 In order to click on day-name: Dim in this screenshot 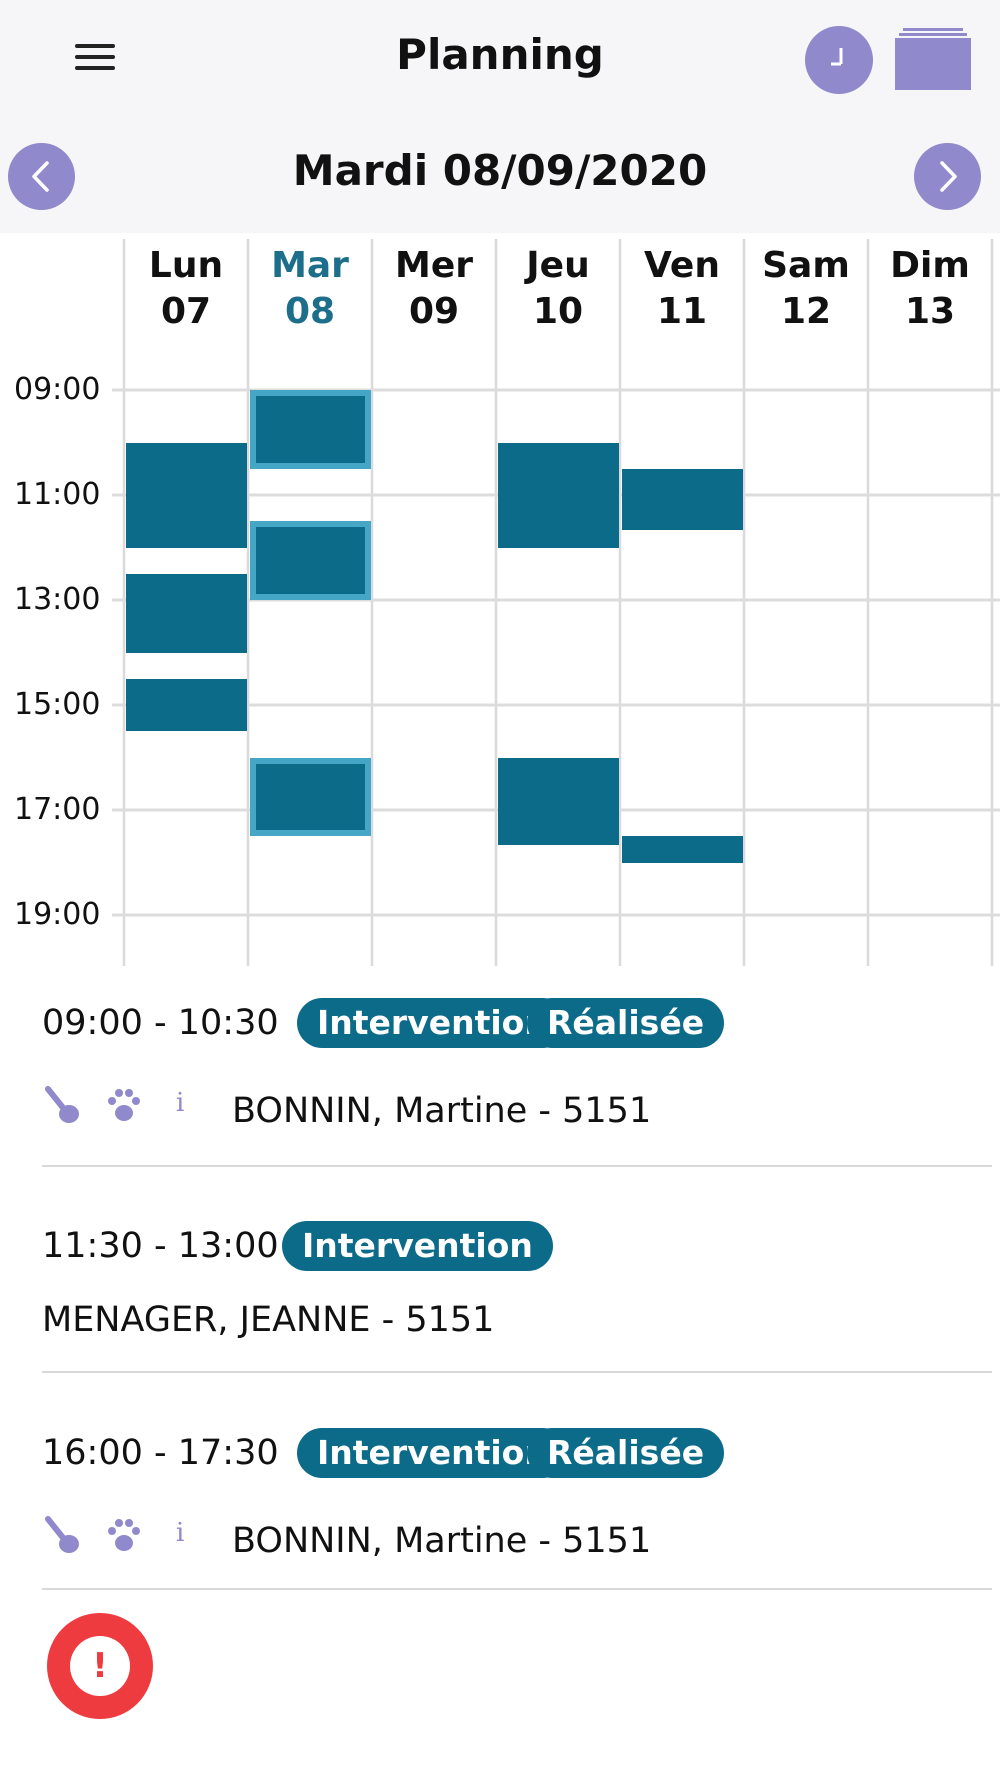, I will do `click(930, 265)`.